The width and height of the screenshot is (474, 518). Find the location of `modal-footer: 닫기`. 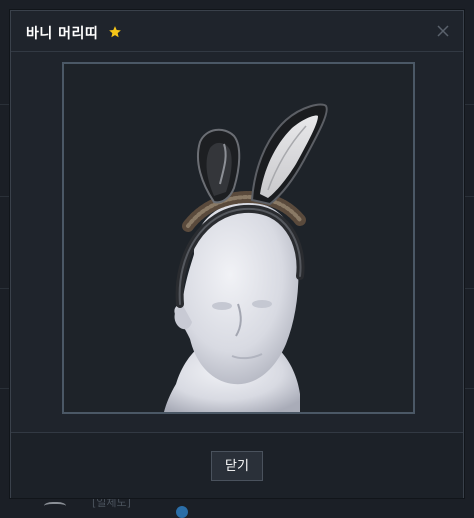

modal-footer: 닫기 is located at coordinates (237, 465).